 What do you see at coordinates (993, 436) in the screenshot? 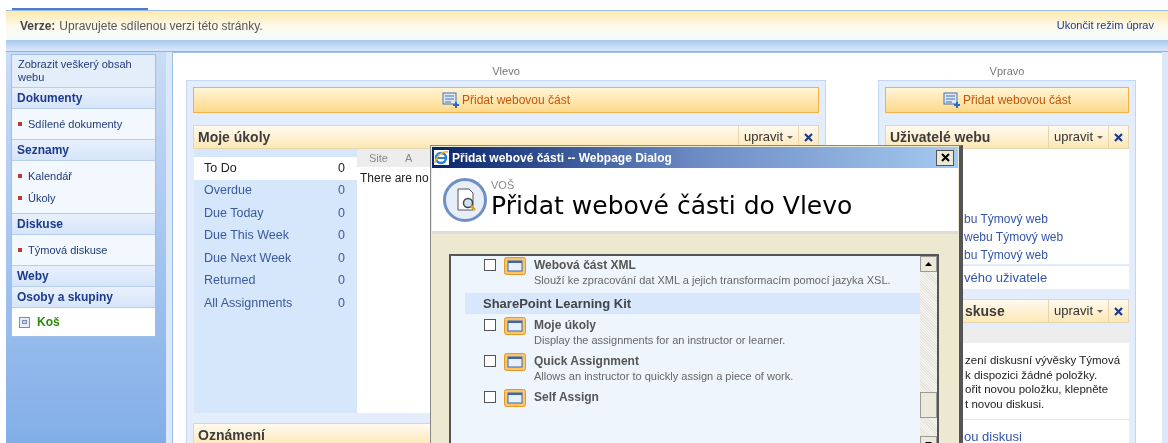
I see `new-discussion-link: ou diskusi` at bounding box center [993, 436].